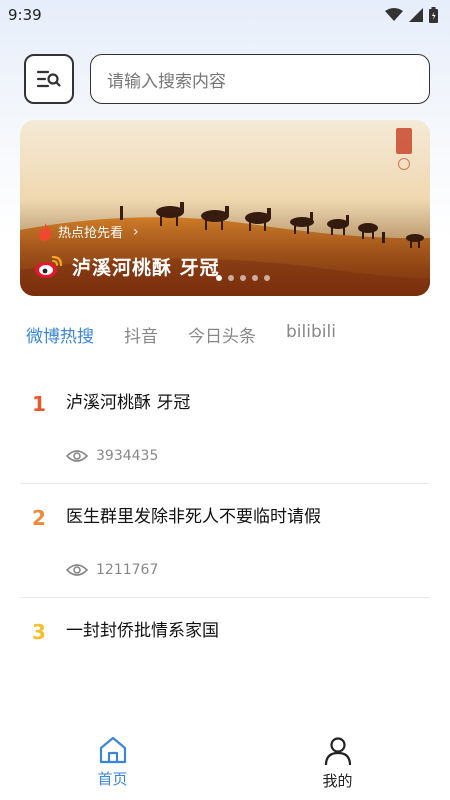 The width and height of the screenshot is (450, 800). I want to click on nav-home: 首页, so click(112, 761).